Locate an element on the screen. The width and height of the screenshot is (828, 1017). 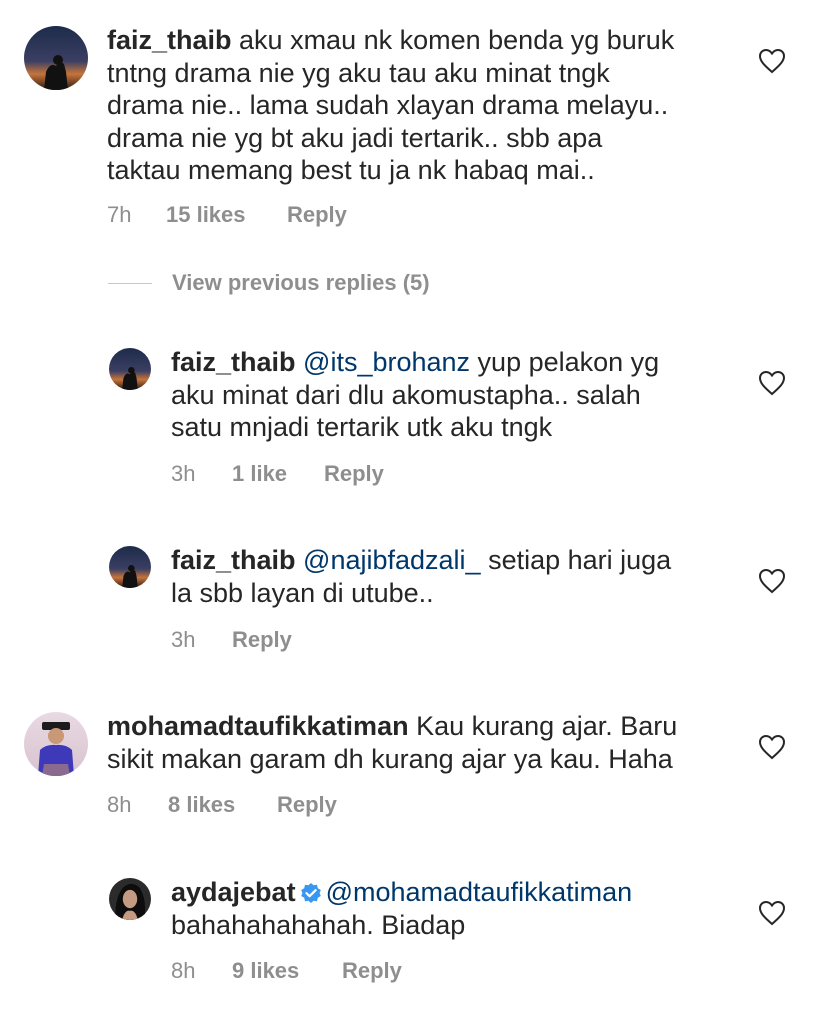
likes-count: 9 likes is located at coordinates (287, 971).